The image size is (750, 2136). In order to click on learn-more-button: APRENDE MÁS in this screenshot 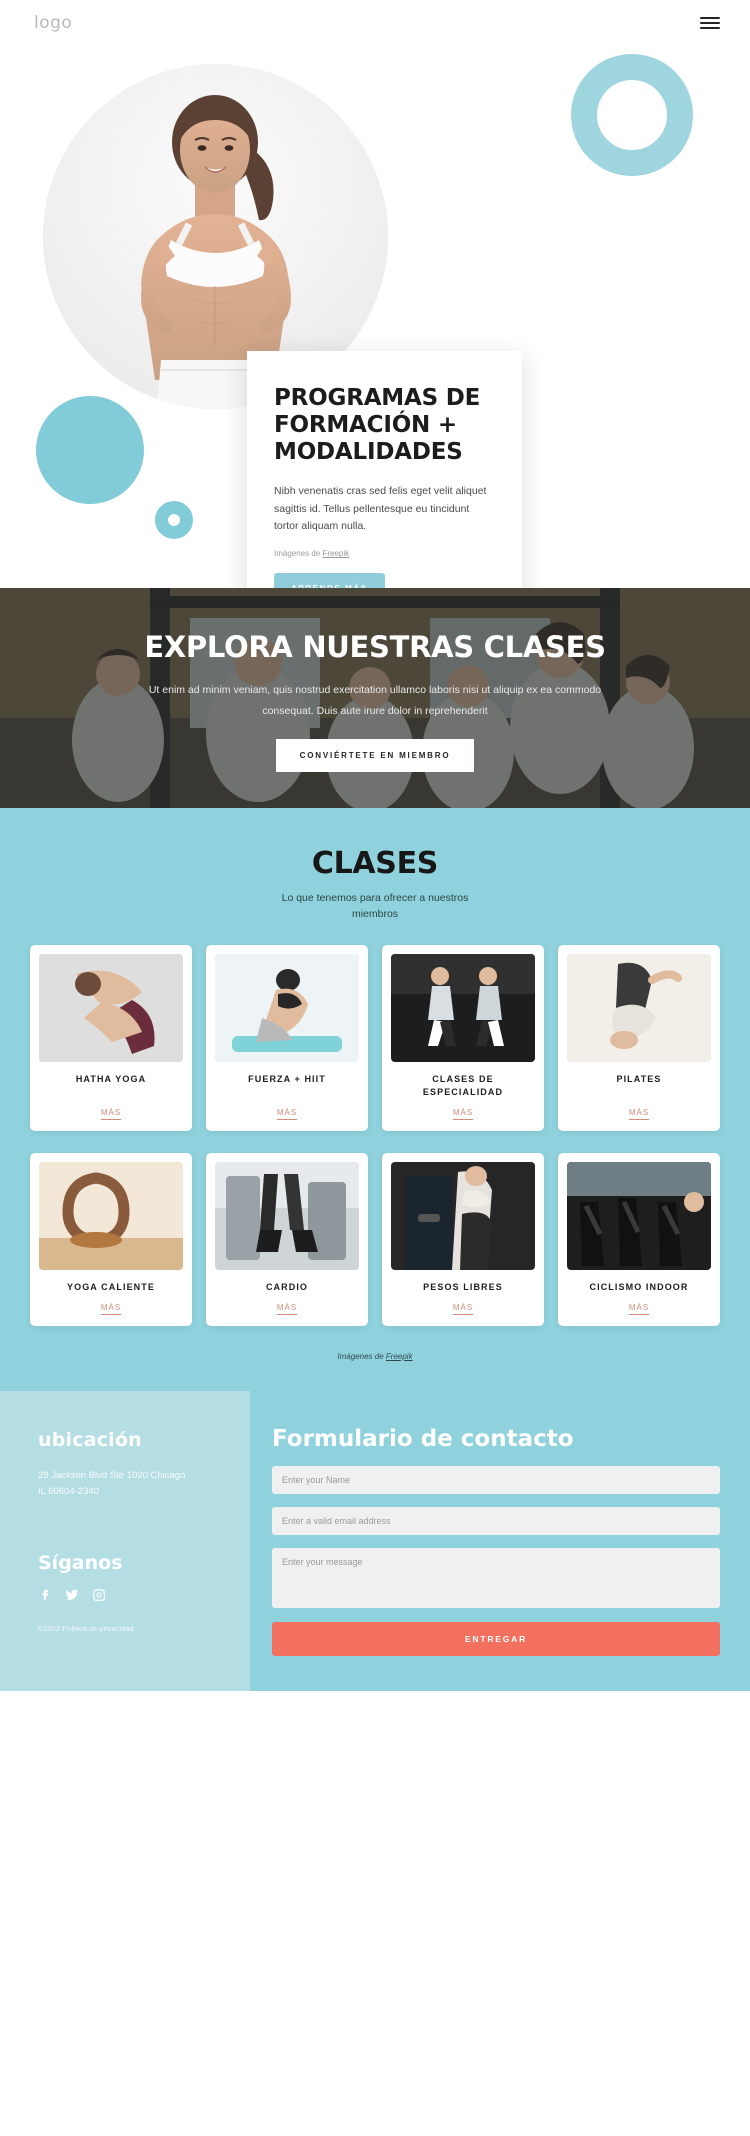, I will do `click(329, 580)`.